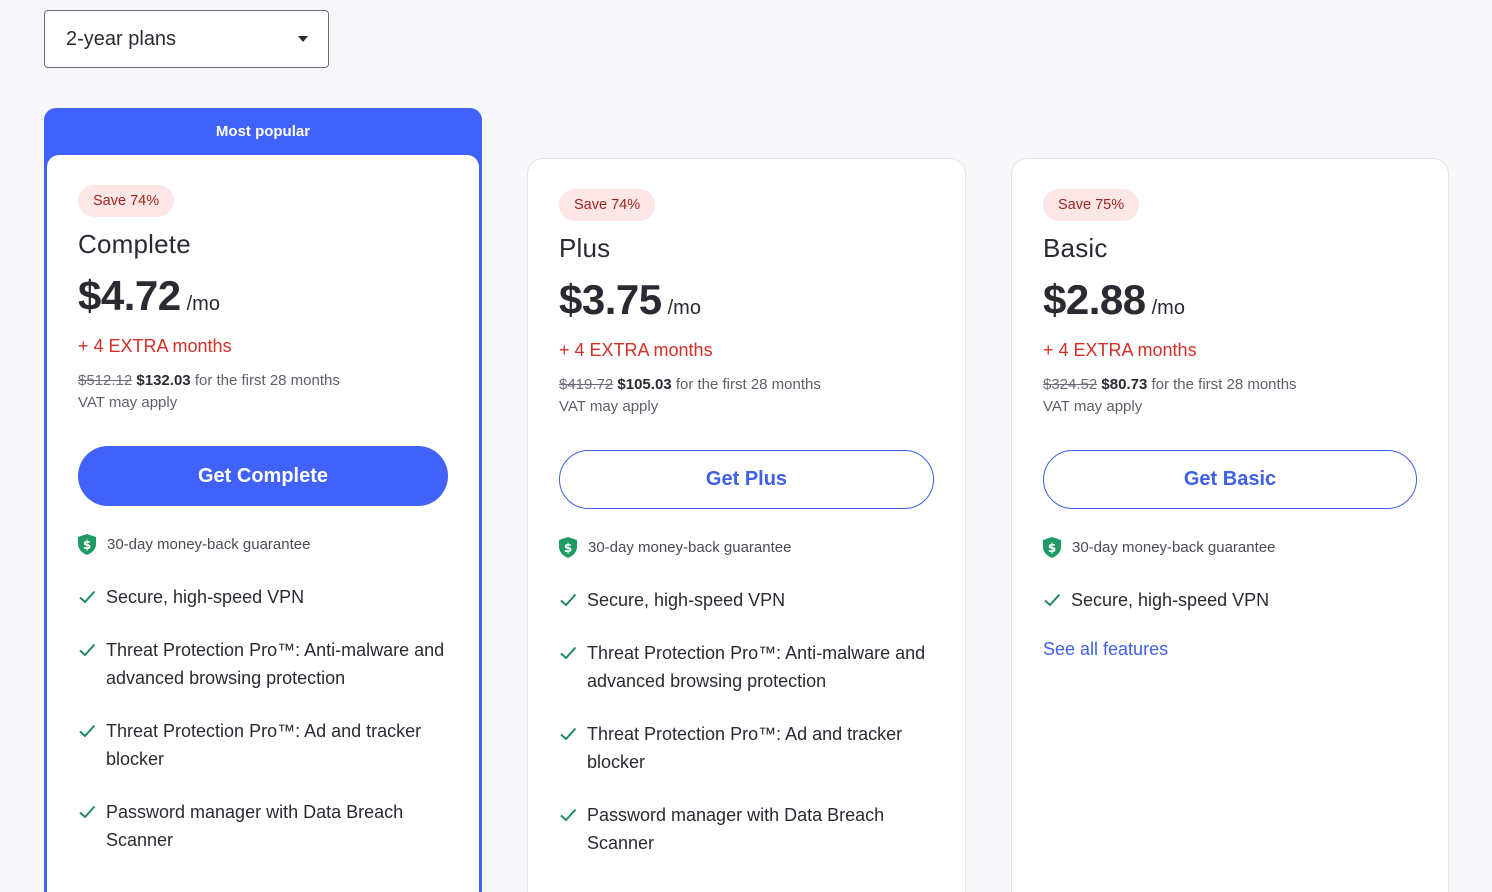 This screenshot has height=892, width=1492. I want to click on old-price: $419.72, so click(586, 384).